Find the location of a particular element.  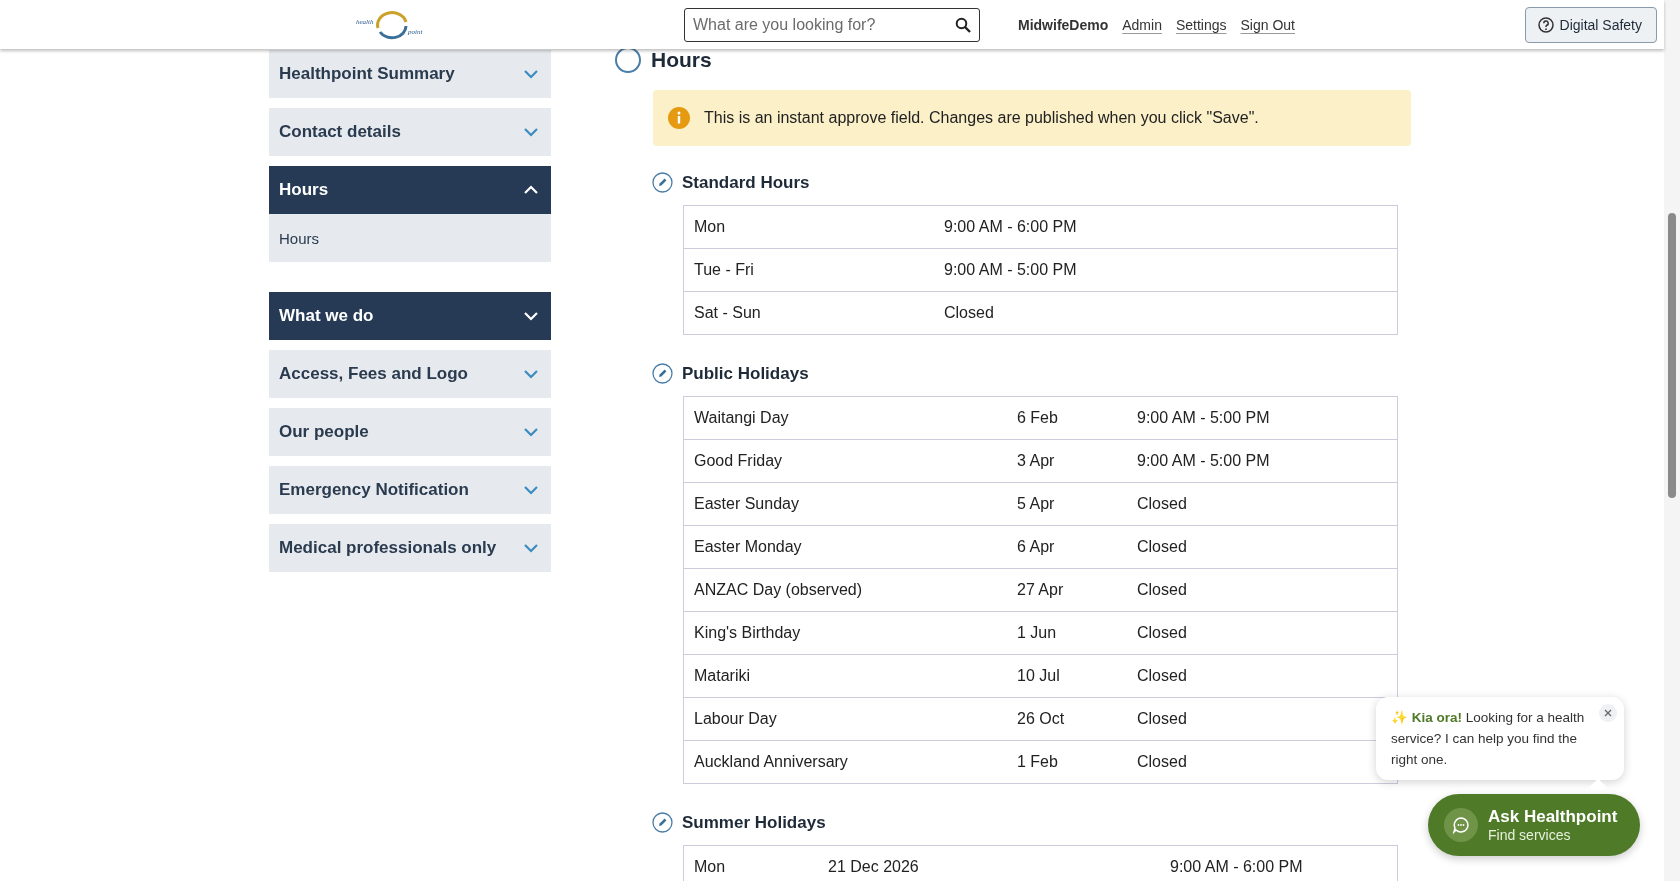

table-cell-text: 1 Feb is located at coordinates (1038, 762).